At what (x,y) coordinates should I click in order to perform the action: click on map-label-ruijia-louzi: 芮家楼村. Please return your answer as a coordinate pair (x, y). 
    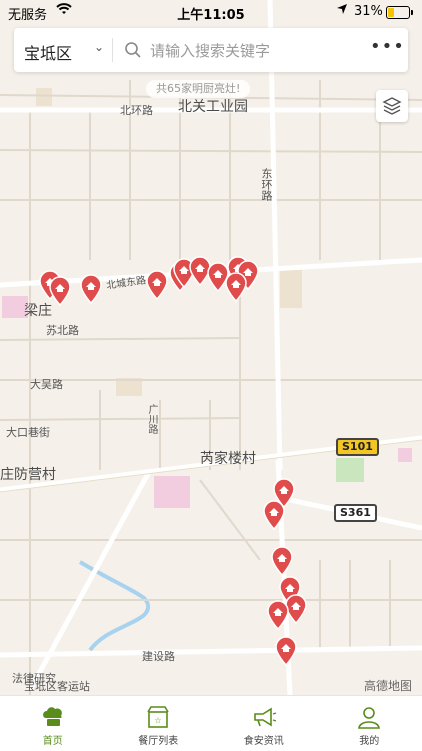
    Looking at the image, I should click on (228, 458).